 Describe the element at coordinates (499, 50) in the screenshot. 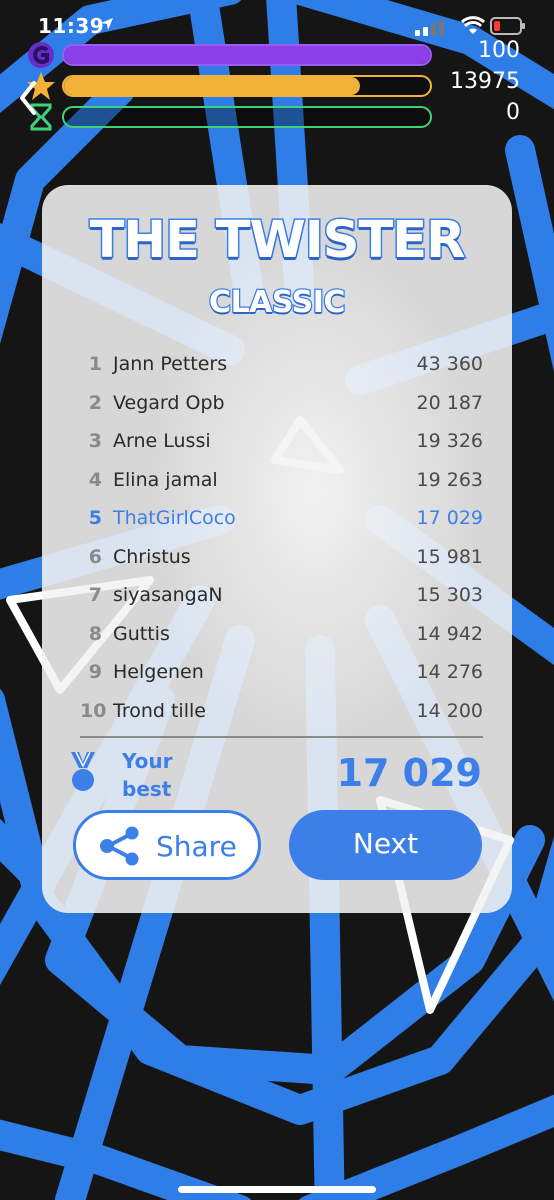

I see `g-coin-value: 100` at that location.